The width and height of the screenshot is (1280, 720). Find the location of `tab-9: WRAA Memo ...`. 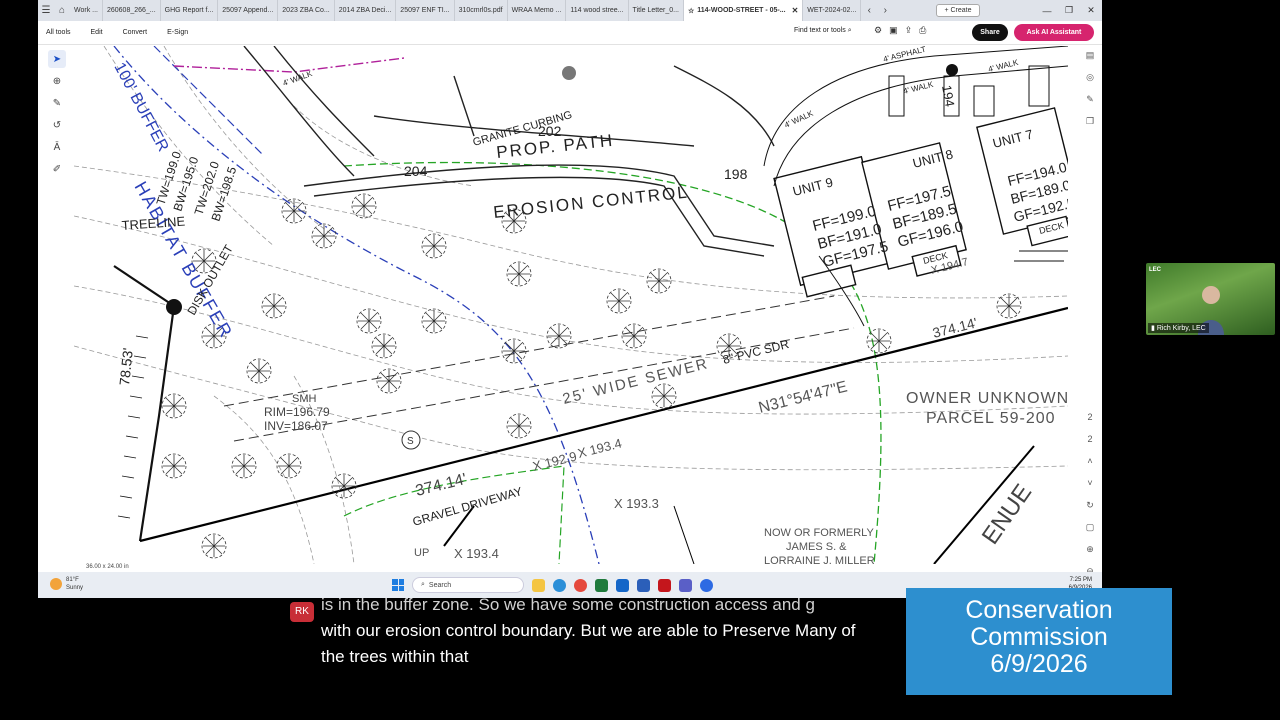

tab-9: WRAA Memo ... is located at coordinates (537, 10).